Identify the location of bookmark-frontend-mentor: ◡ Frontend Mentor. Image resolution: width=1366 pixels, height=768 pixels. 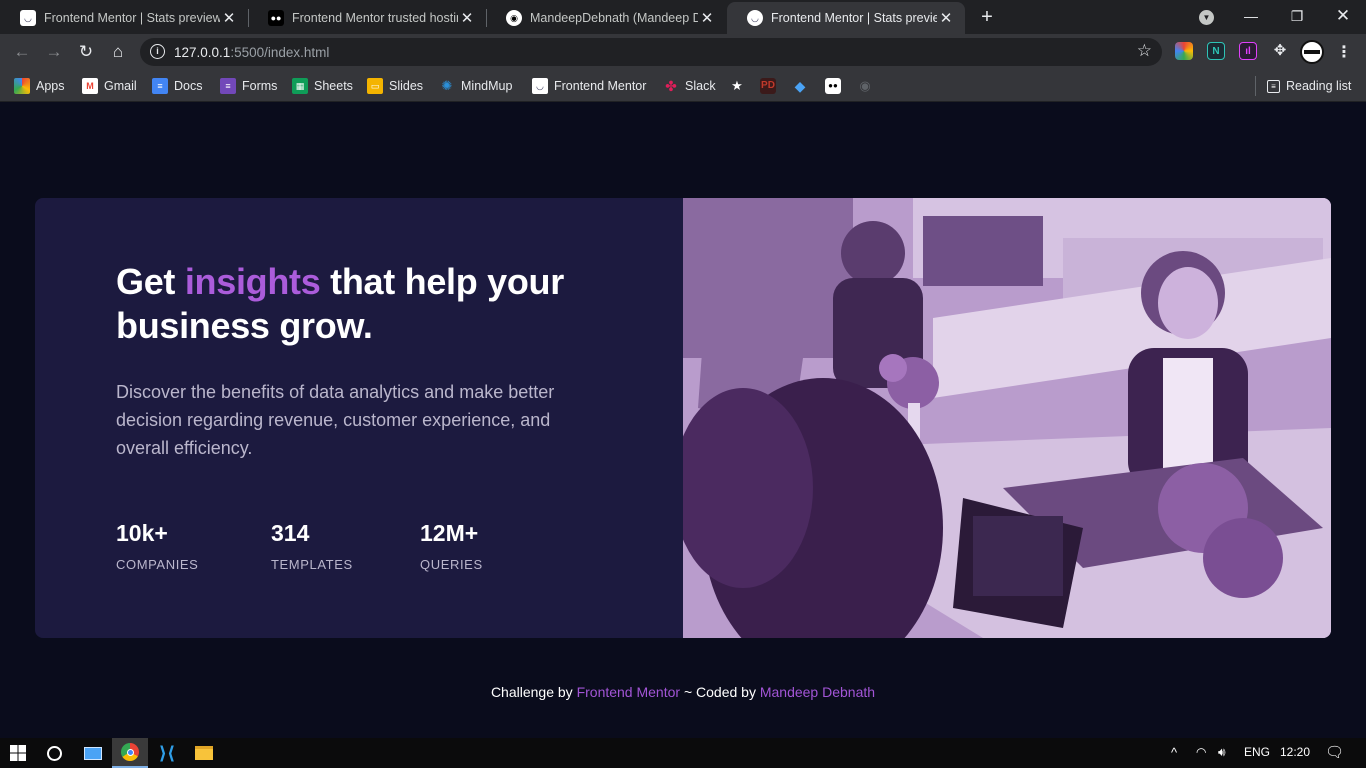
(589, 86).